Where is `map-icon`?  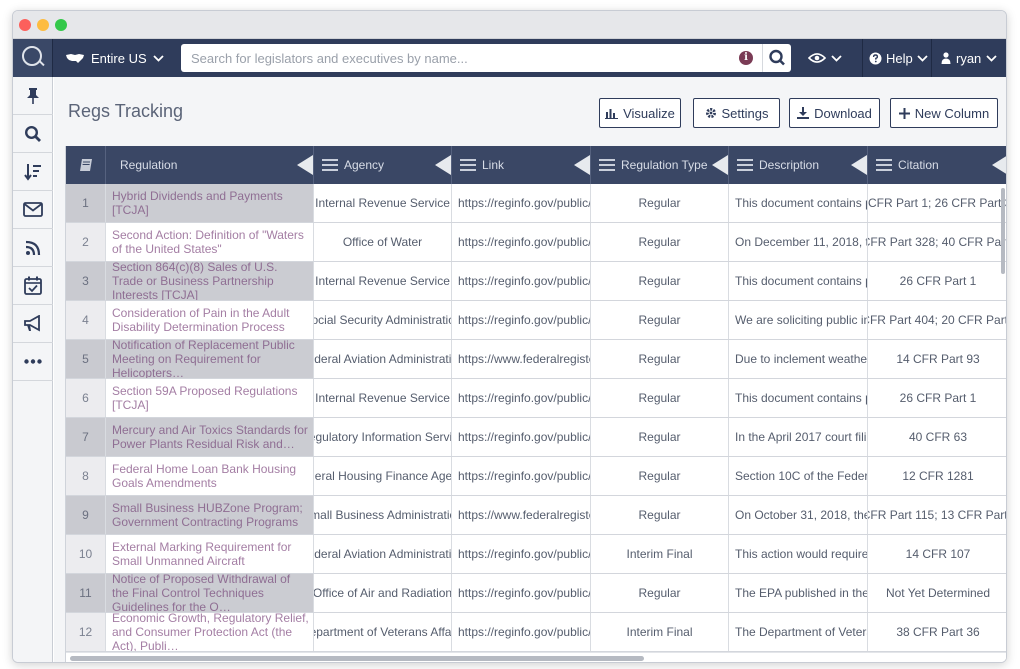 map-icon is located at coordinates (75, 58).